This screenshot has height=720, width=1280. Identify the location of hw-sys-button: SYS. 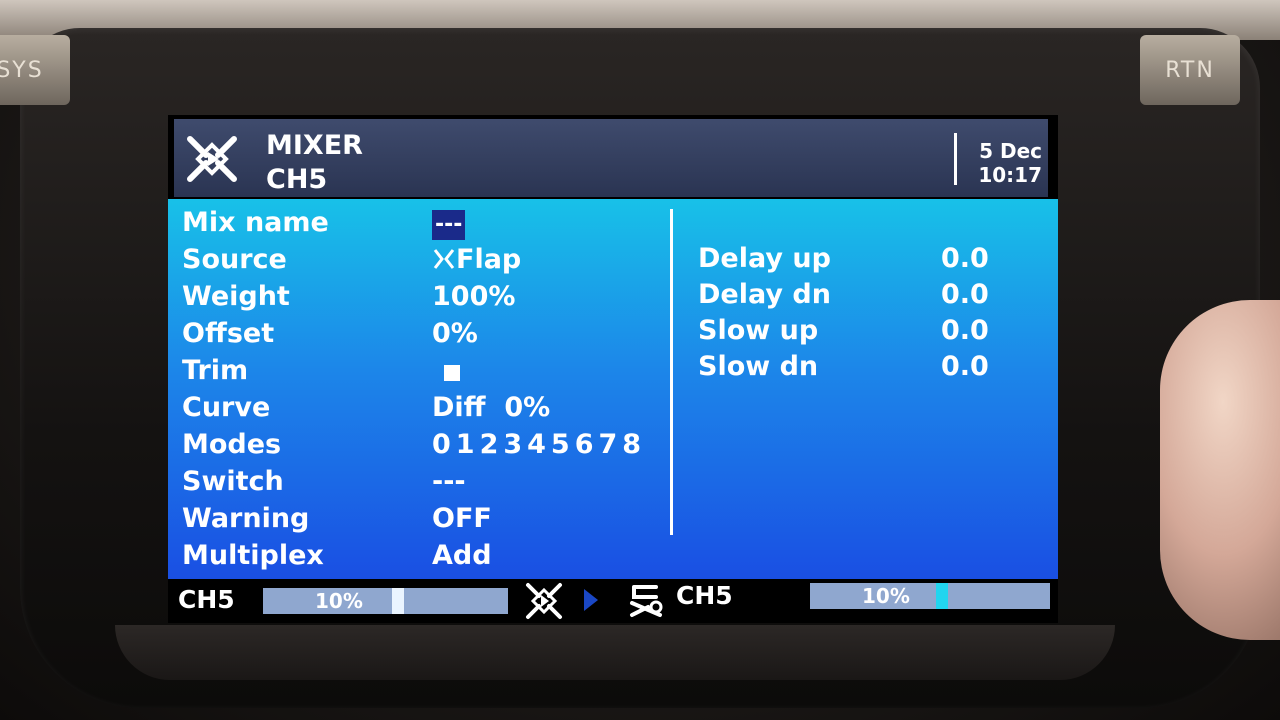
(35, 70).